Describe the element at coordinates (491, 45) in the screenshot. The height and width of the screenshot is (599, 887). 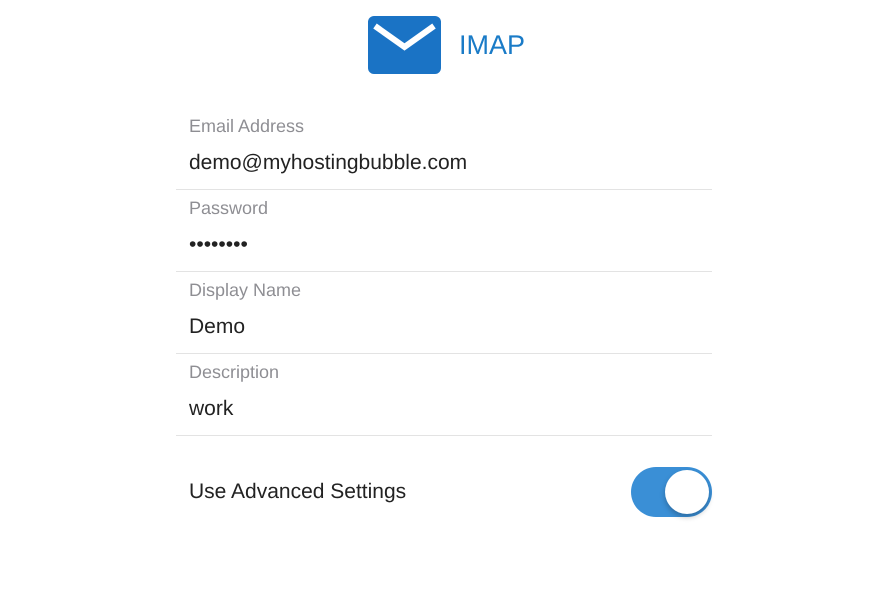
I see `account-type-title: IMAP` at that location.